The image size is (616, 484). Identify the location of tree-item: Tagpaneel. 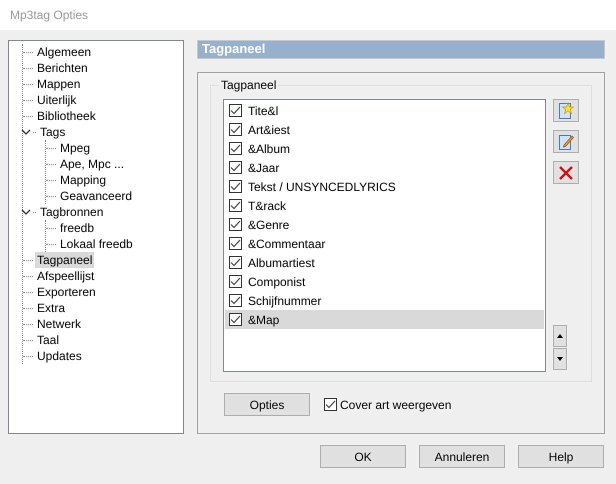
(64, 260).